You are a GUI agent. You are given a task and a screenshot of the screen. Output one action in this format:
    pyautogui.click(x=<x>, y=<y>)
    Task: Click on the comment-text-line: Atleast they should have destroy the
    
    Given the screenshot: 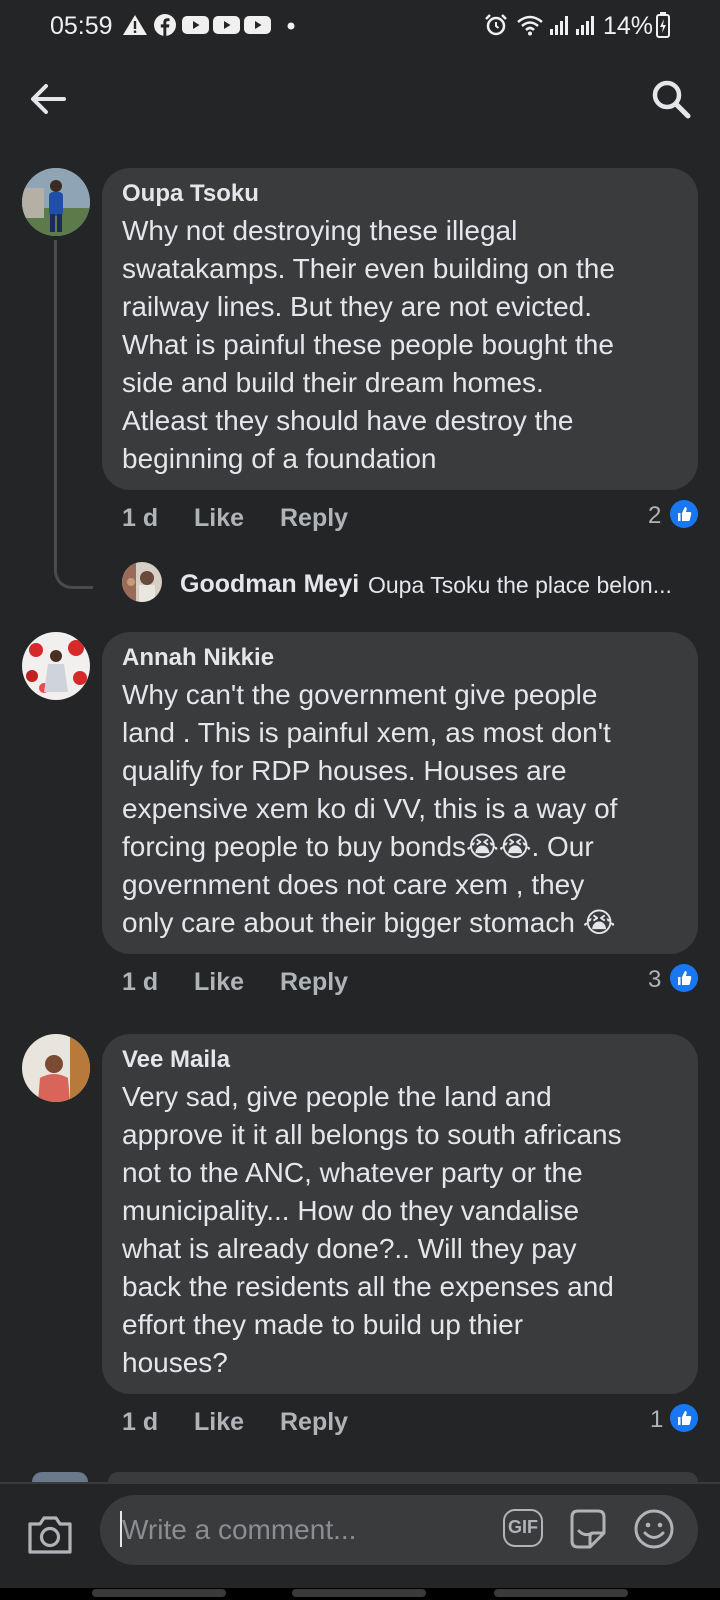 What is the action you would take?
    pyautogui.click(x=348, y=420)
    